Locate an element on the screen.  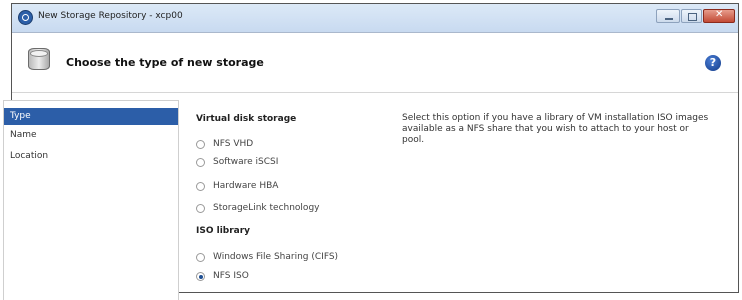
section-title-iso-library: ISO library is located at coordinates (223, 231).